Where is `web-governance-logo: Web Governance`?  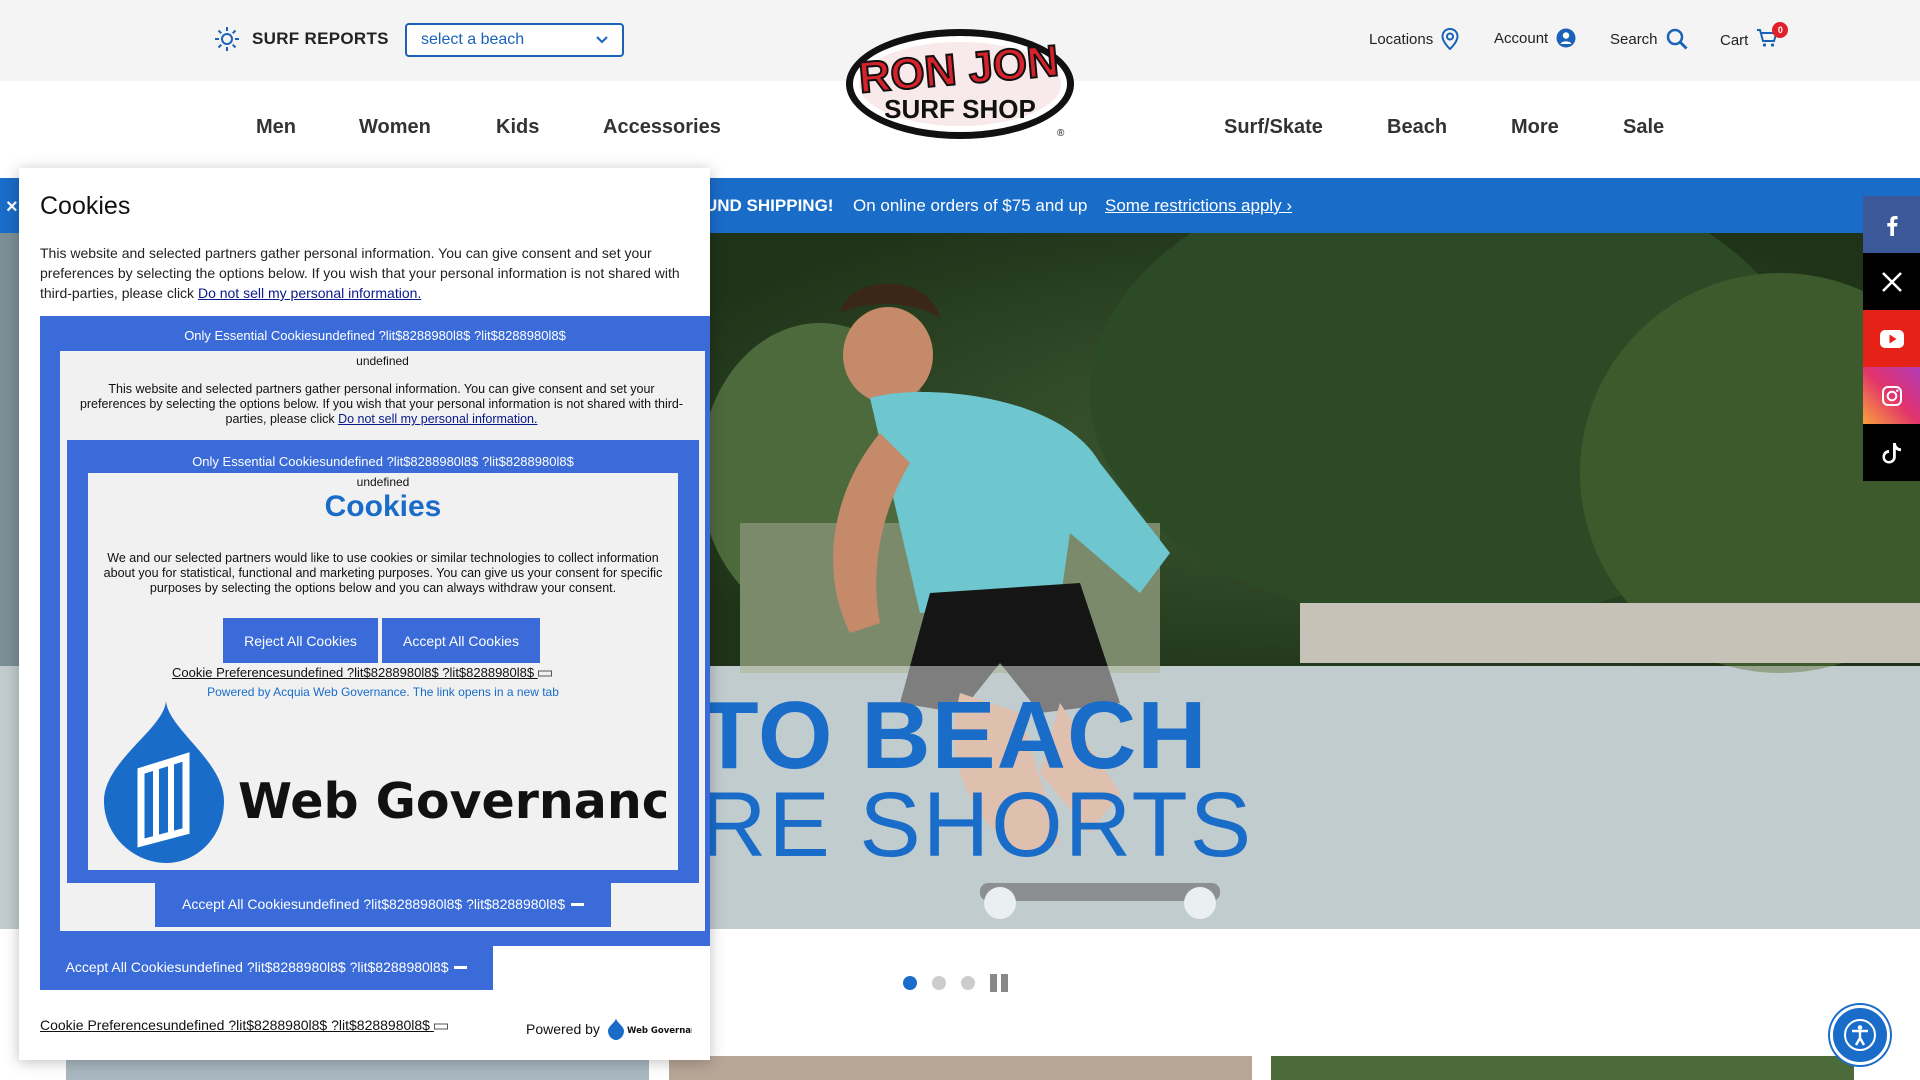
web-governance-logo: Web Governance is located at coordinates (385, 782).